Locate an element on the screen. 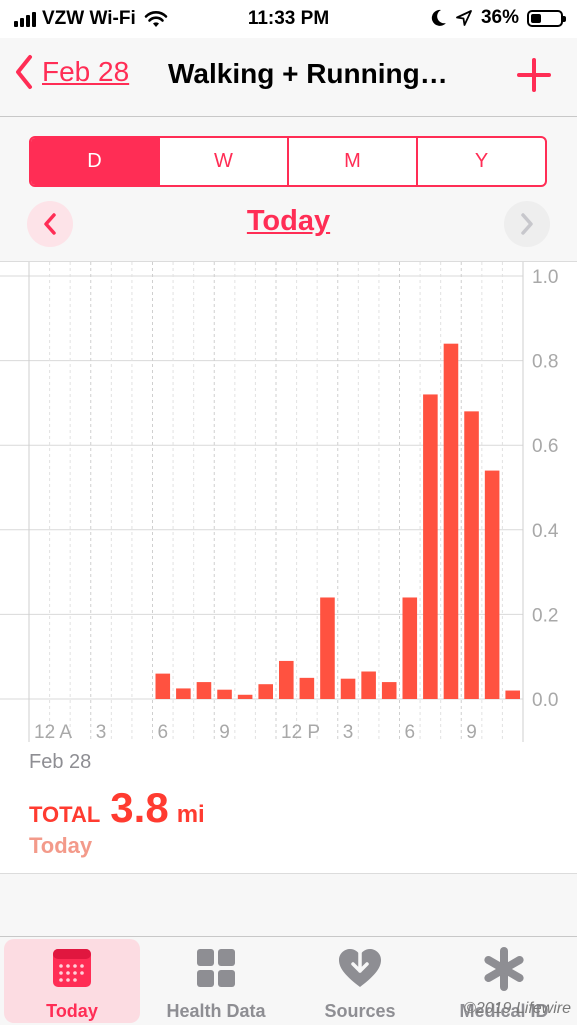 This screenshot has height=1025, width=577. back-button: Feb 28 is located at coordinates (71, 72).